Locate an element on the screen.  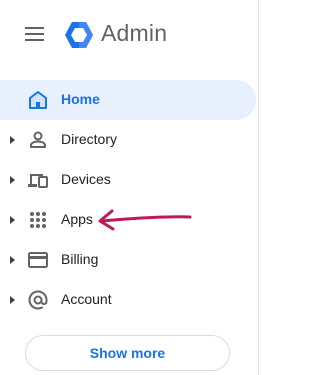
person-icon is located at coordinates (38, 139).